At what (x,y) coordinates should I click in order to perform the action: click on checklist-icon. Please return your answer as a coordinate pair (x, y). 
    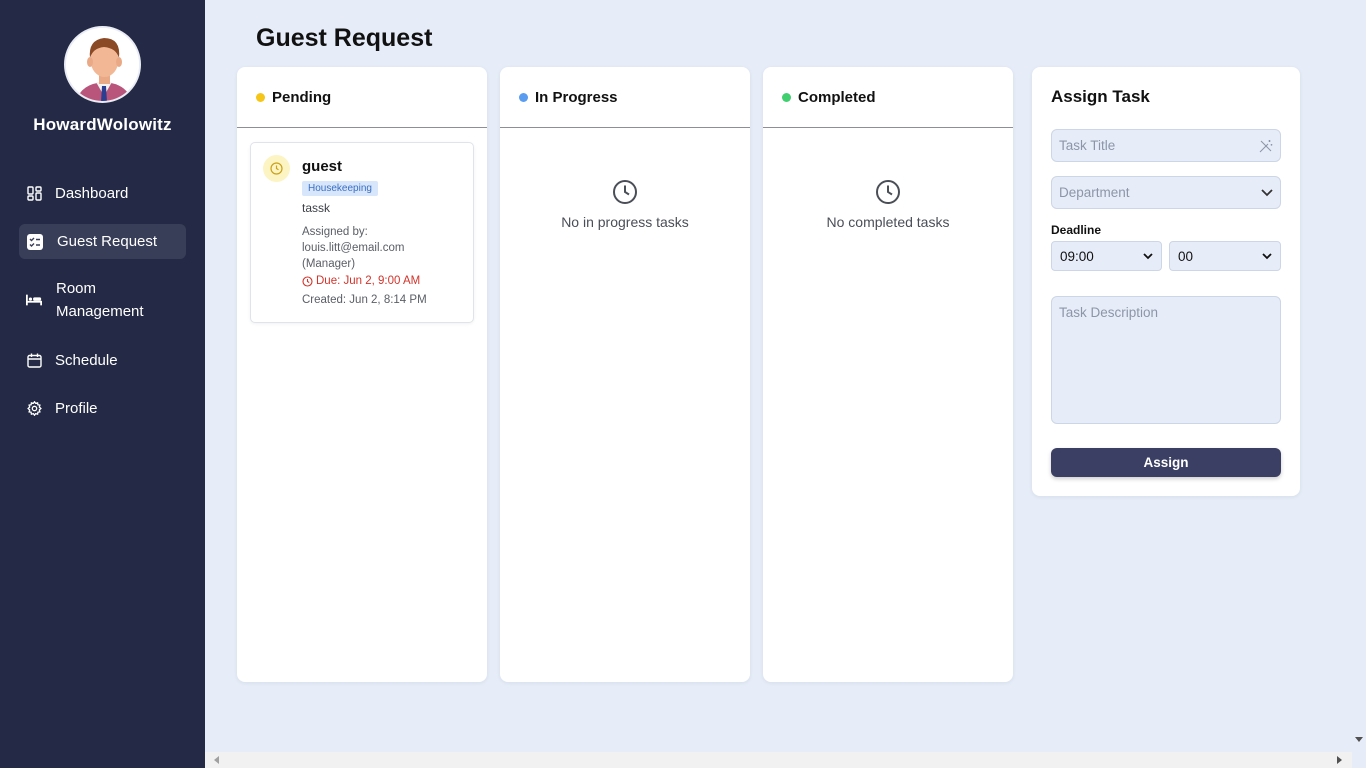
    Looking at the image, I should click on (35, 241).